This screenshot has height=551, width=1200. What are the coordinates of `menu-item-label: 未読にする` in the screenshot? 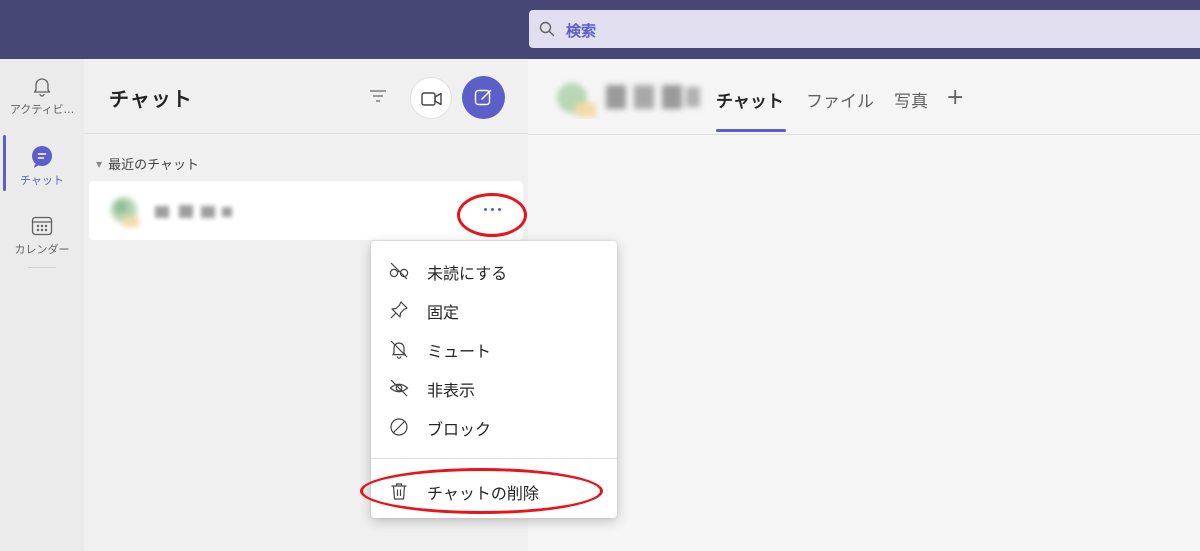 It's located at (467, 273).